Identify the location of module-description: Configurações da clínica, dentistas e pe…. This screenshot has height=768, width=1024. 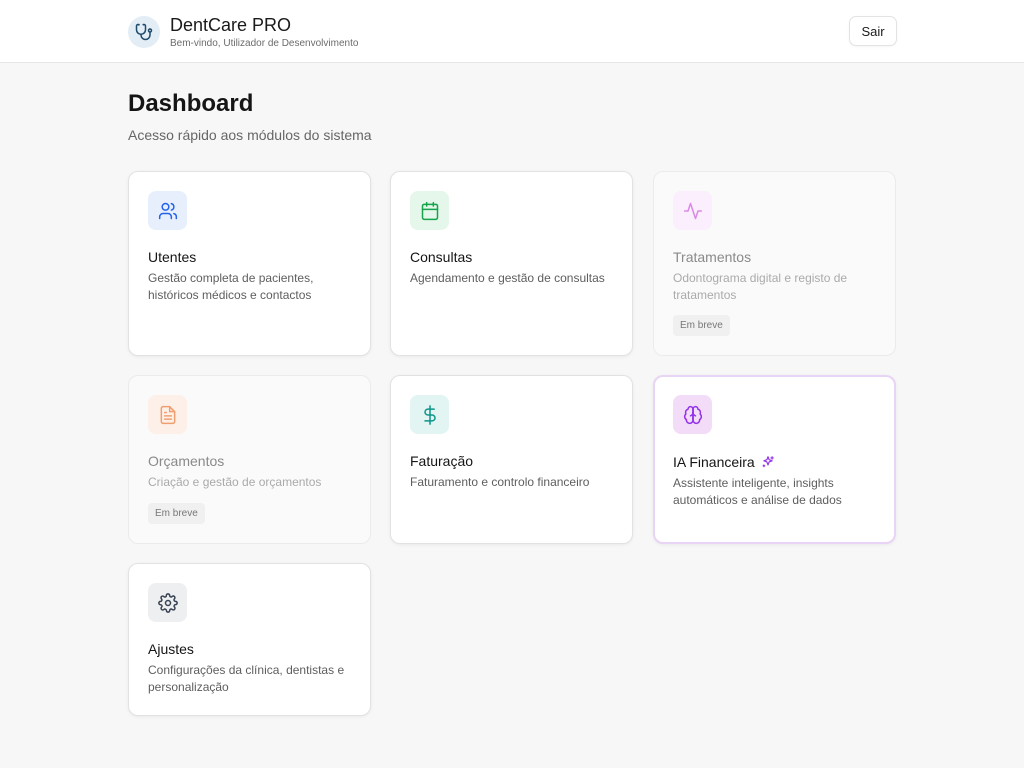
(246, 678).